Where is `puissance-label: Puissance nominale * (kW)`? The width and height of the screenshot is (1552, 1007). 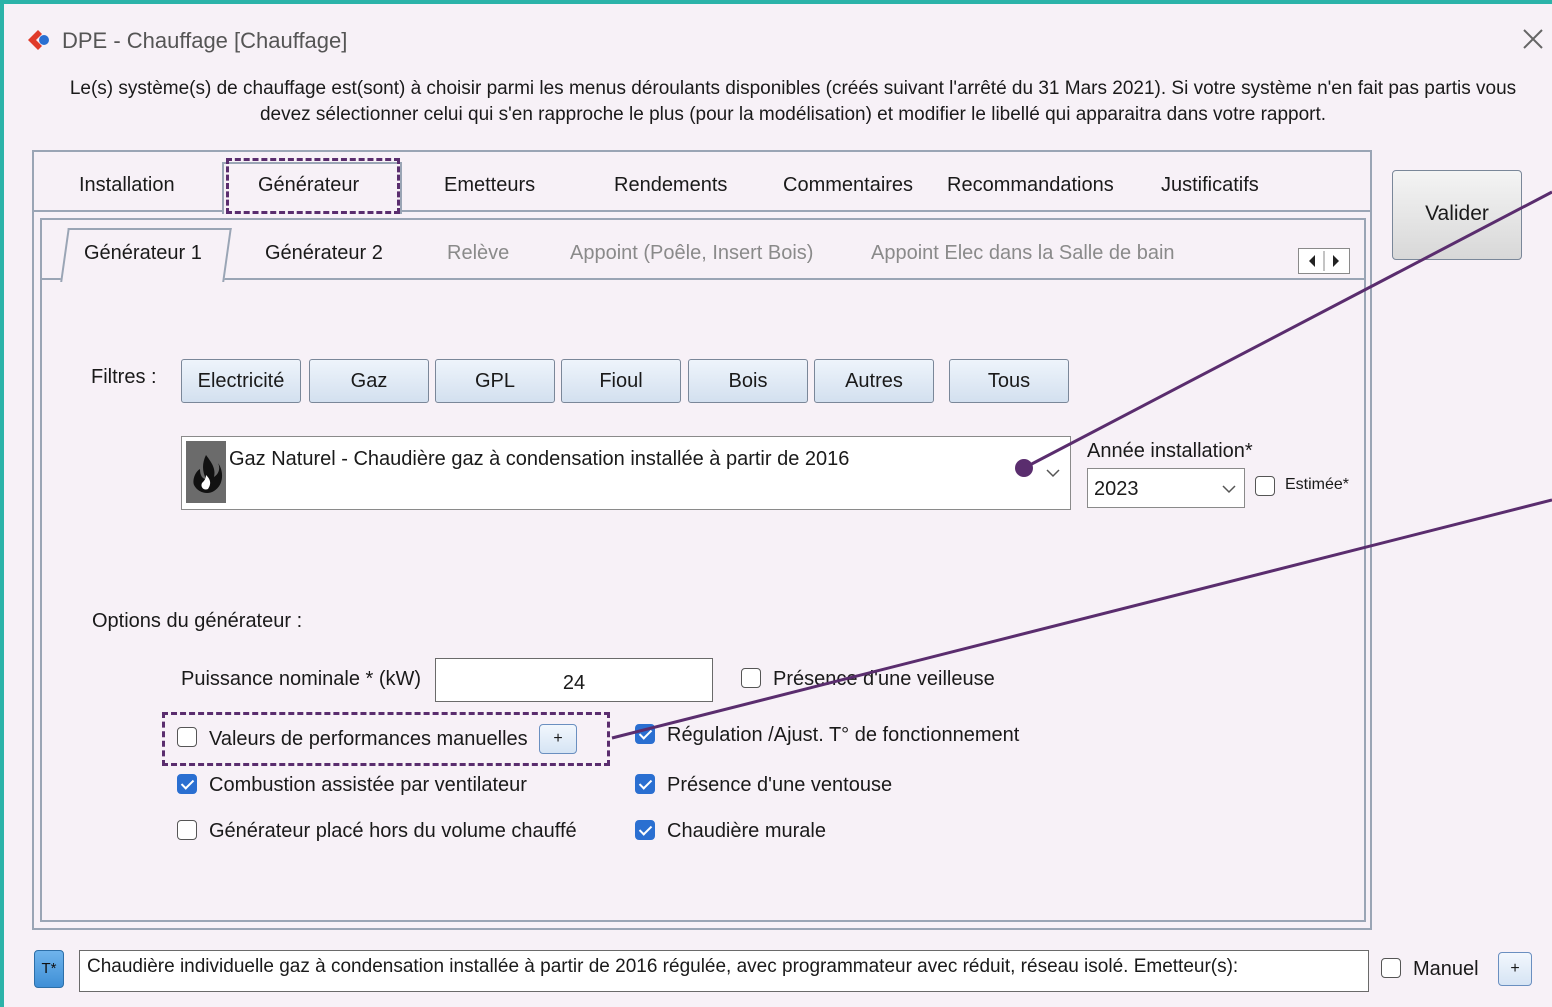 puissance-label: Puissance nominale * (kW) is located at coordinates (301, 679).